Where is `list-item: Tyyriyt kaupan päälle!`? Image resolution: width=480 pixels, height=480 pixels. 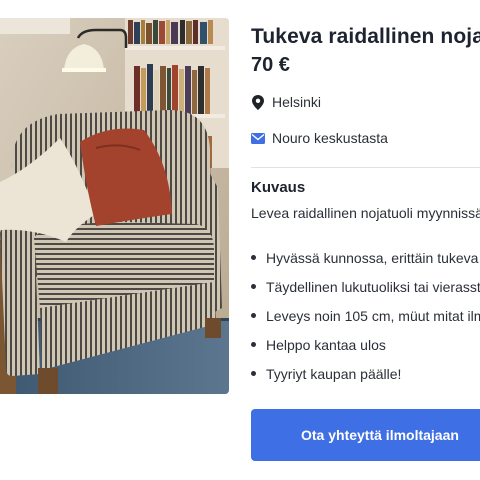
list-item: Tyyriyt kaupan päälle! is located at coordinates (365, 378).